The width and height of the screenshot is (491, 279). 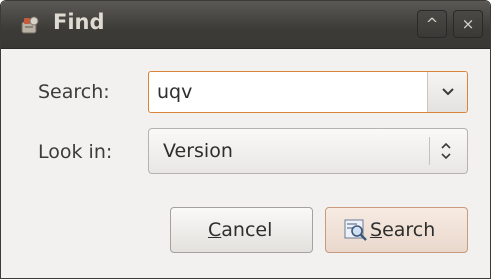 I want to click on search-button: Search, so click(x=396, y=230).